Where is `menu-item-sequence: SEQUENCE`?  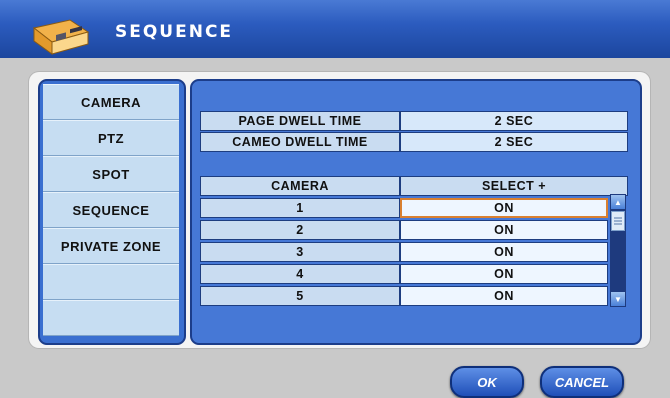 menu-item-sequence: SEQUENCE is located at coordinates (111, 210).